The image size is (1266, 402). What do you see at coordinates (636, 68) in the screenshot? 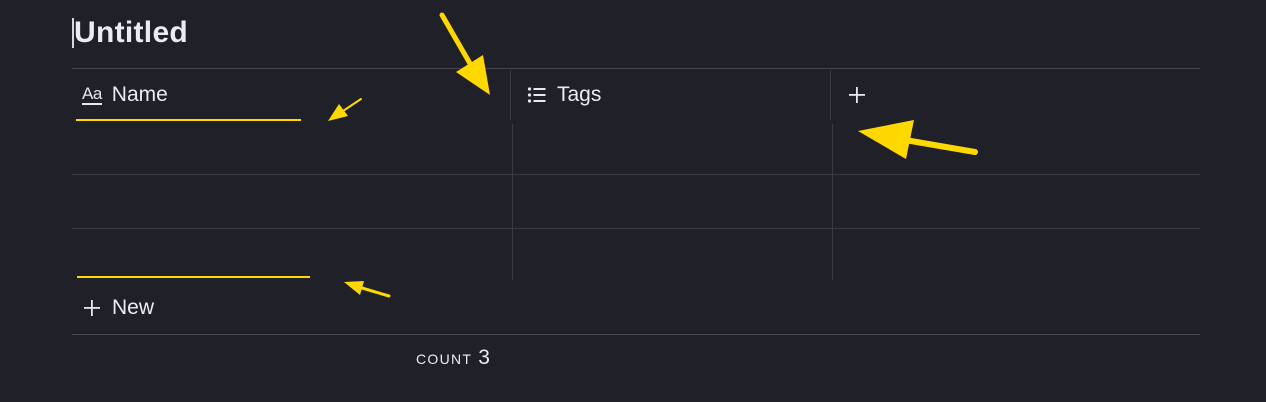
I see `table-top-border` at bounding box center [636, 68].